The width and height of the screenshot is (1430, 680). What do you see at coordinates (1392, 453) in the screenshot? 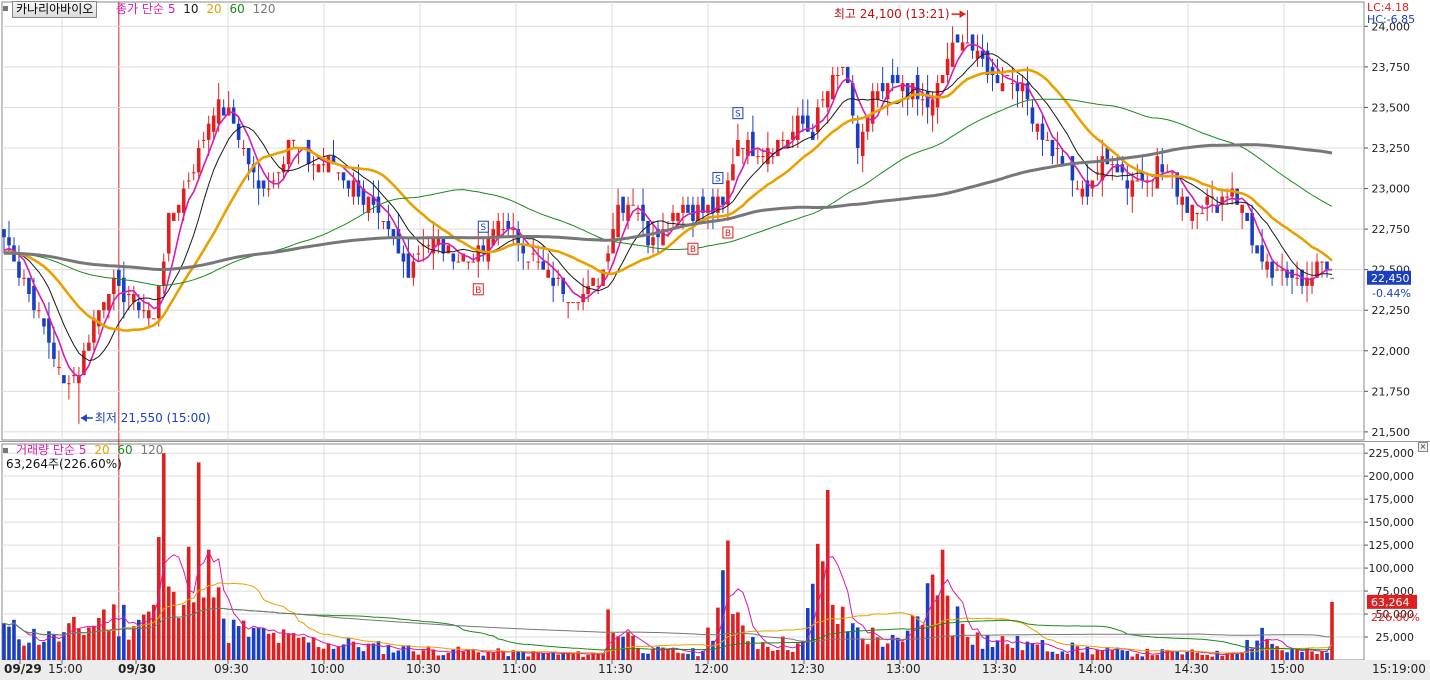
I see `volume-tick-label: 225,000` at bounding box center [1392, 453].